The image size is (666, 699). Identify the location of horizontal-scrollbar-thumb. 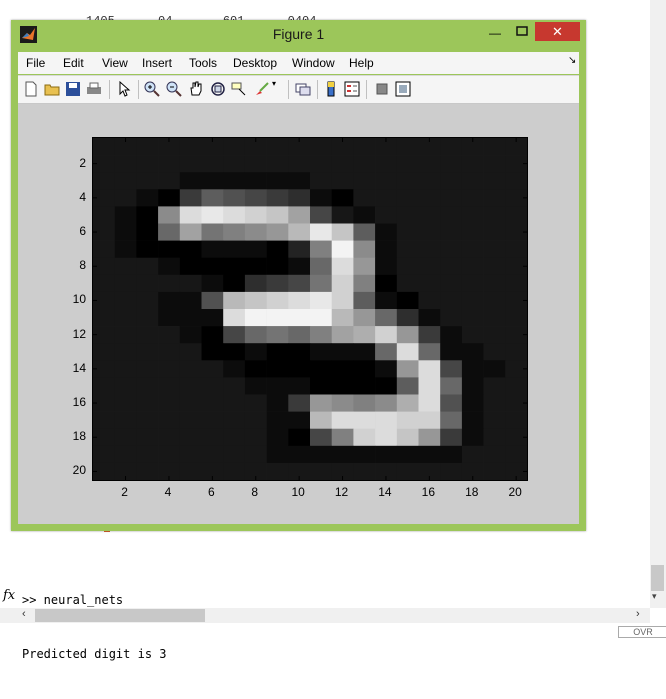
(120, 615).